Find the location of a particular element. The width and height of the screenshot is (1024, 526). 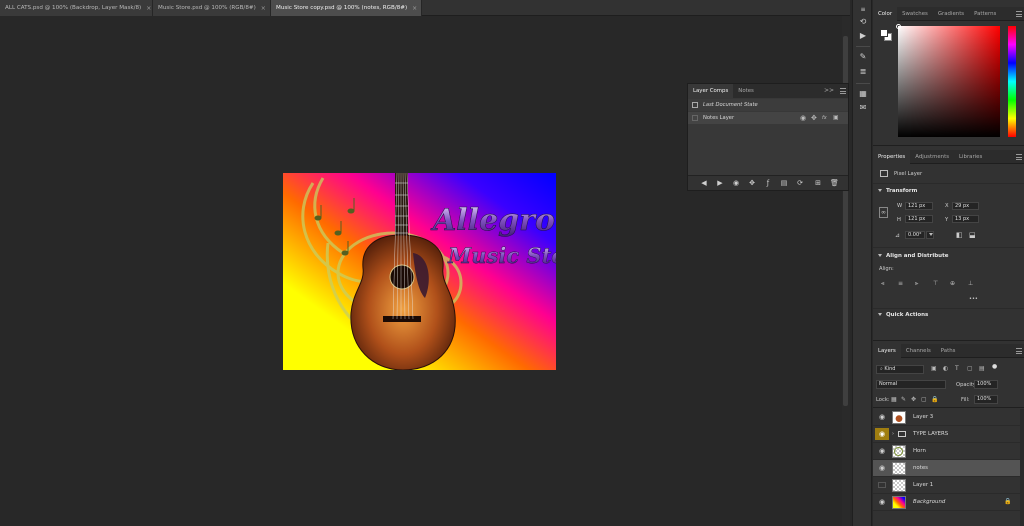

position-icon: ✥ is located at coordinates (814, 118).